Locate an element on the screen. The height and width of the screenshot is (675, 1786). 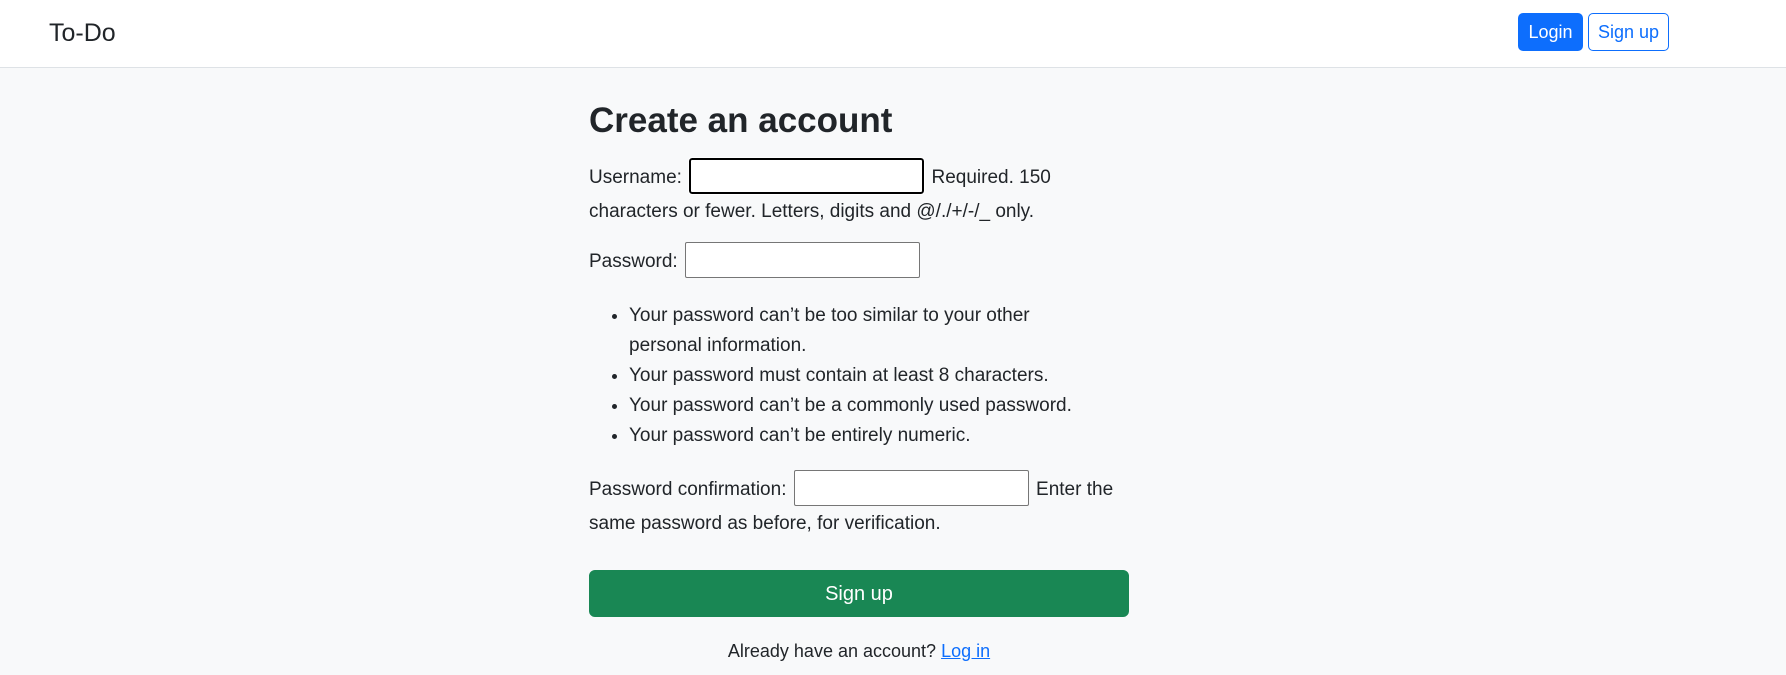
username-input is located at coordinates (807, 175).